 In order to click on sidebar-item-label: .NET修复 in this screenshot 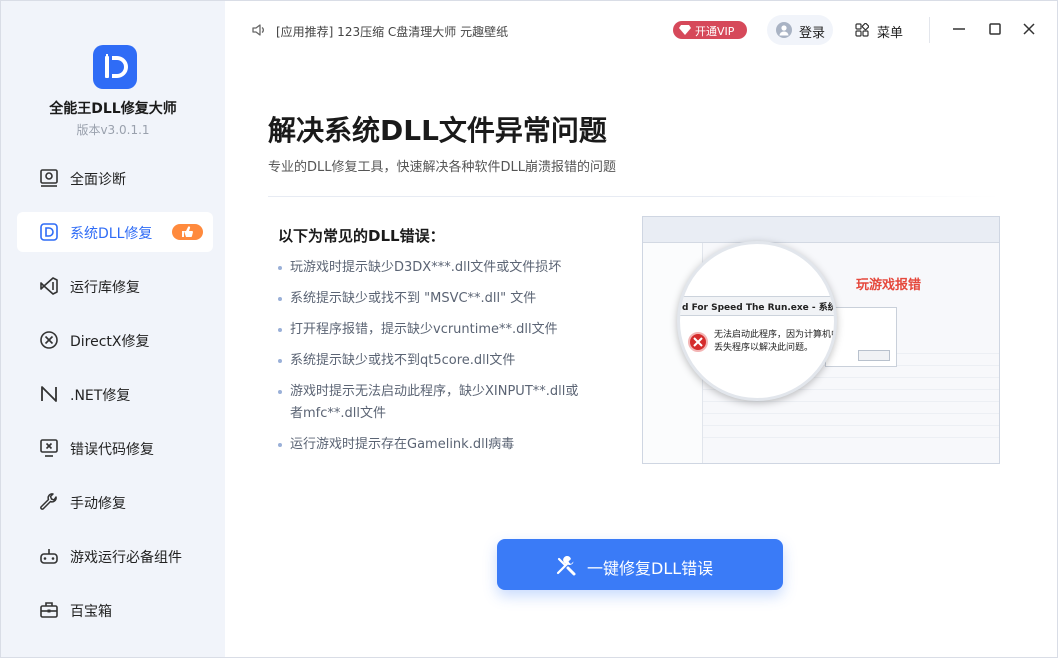, I will do `click(100, 395)`.